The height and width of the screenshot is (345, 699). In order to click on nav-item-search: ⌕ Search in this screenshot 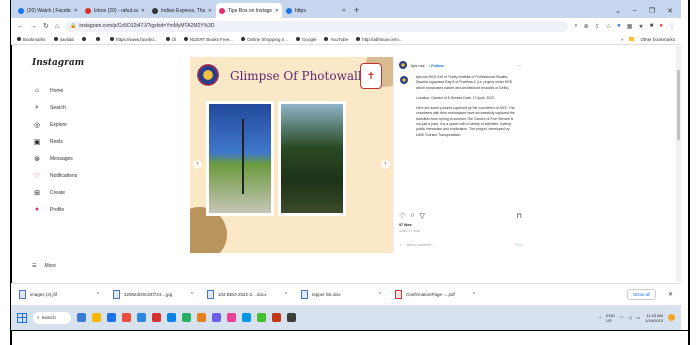, I will do `click(77, 107)`.